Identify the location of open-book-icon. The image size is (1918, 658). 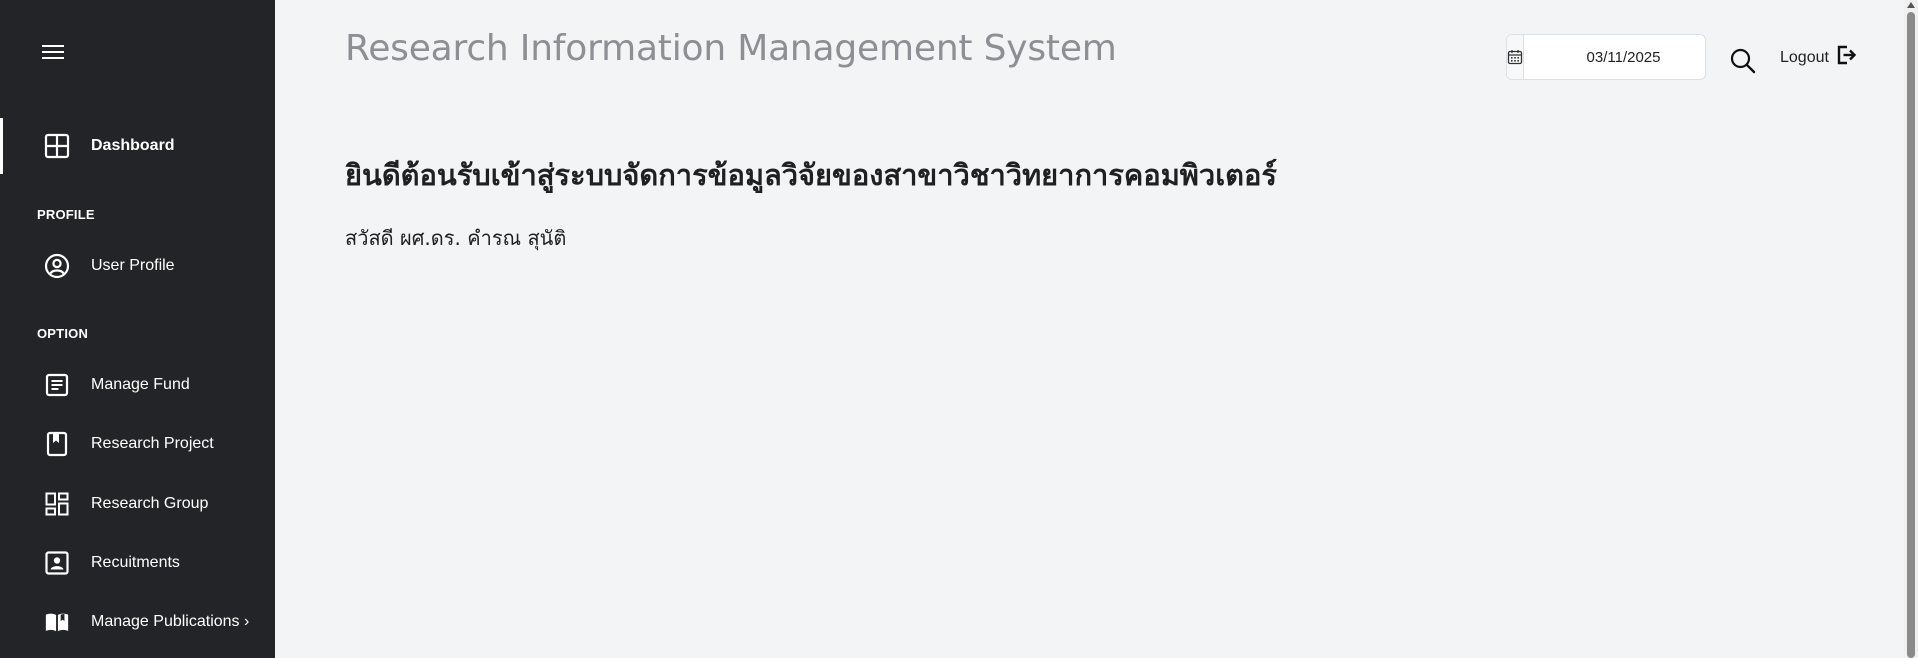
(57, 622).